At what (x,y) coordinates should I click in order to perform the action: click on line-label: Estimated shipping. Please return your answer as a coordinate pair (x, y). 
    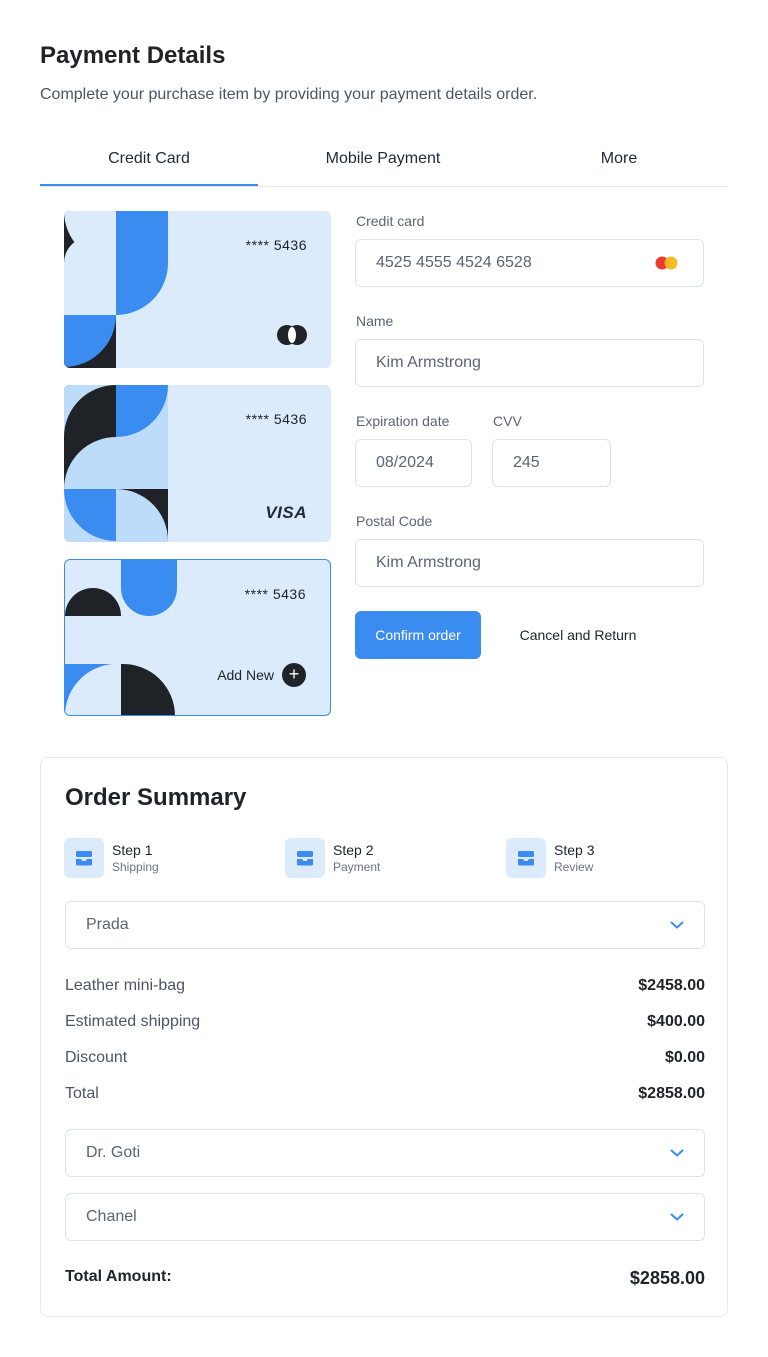
    Looking at the image, I should click on (133, 1021).